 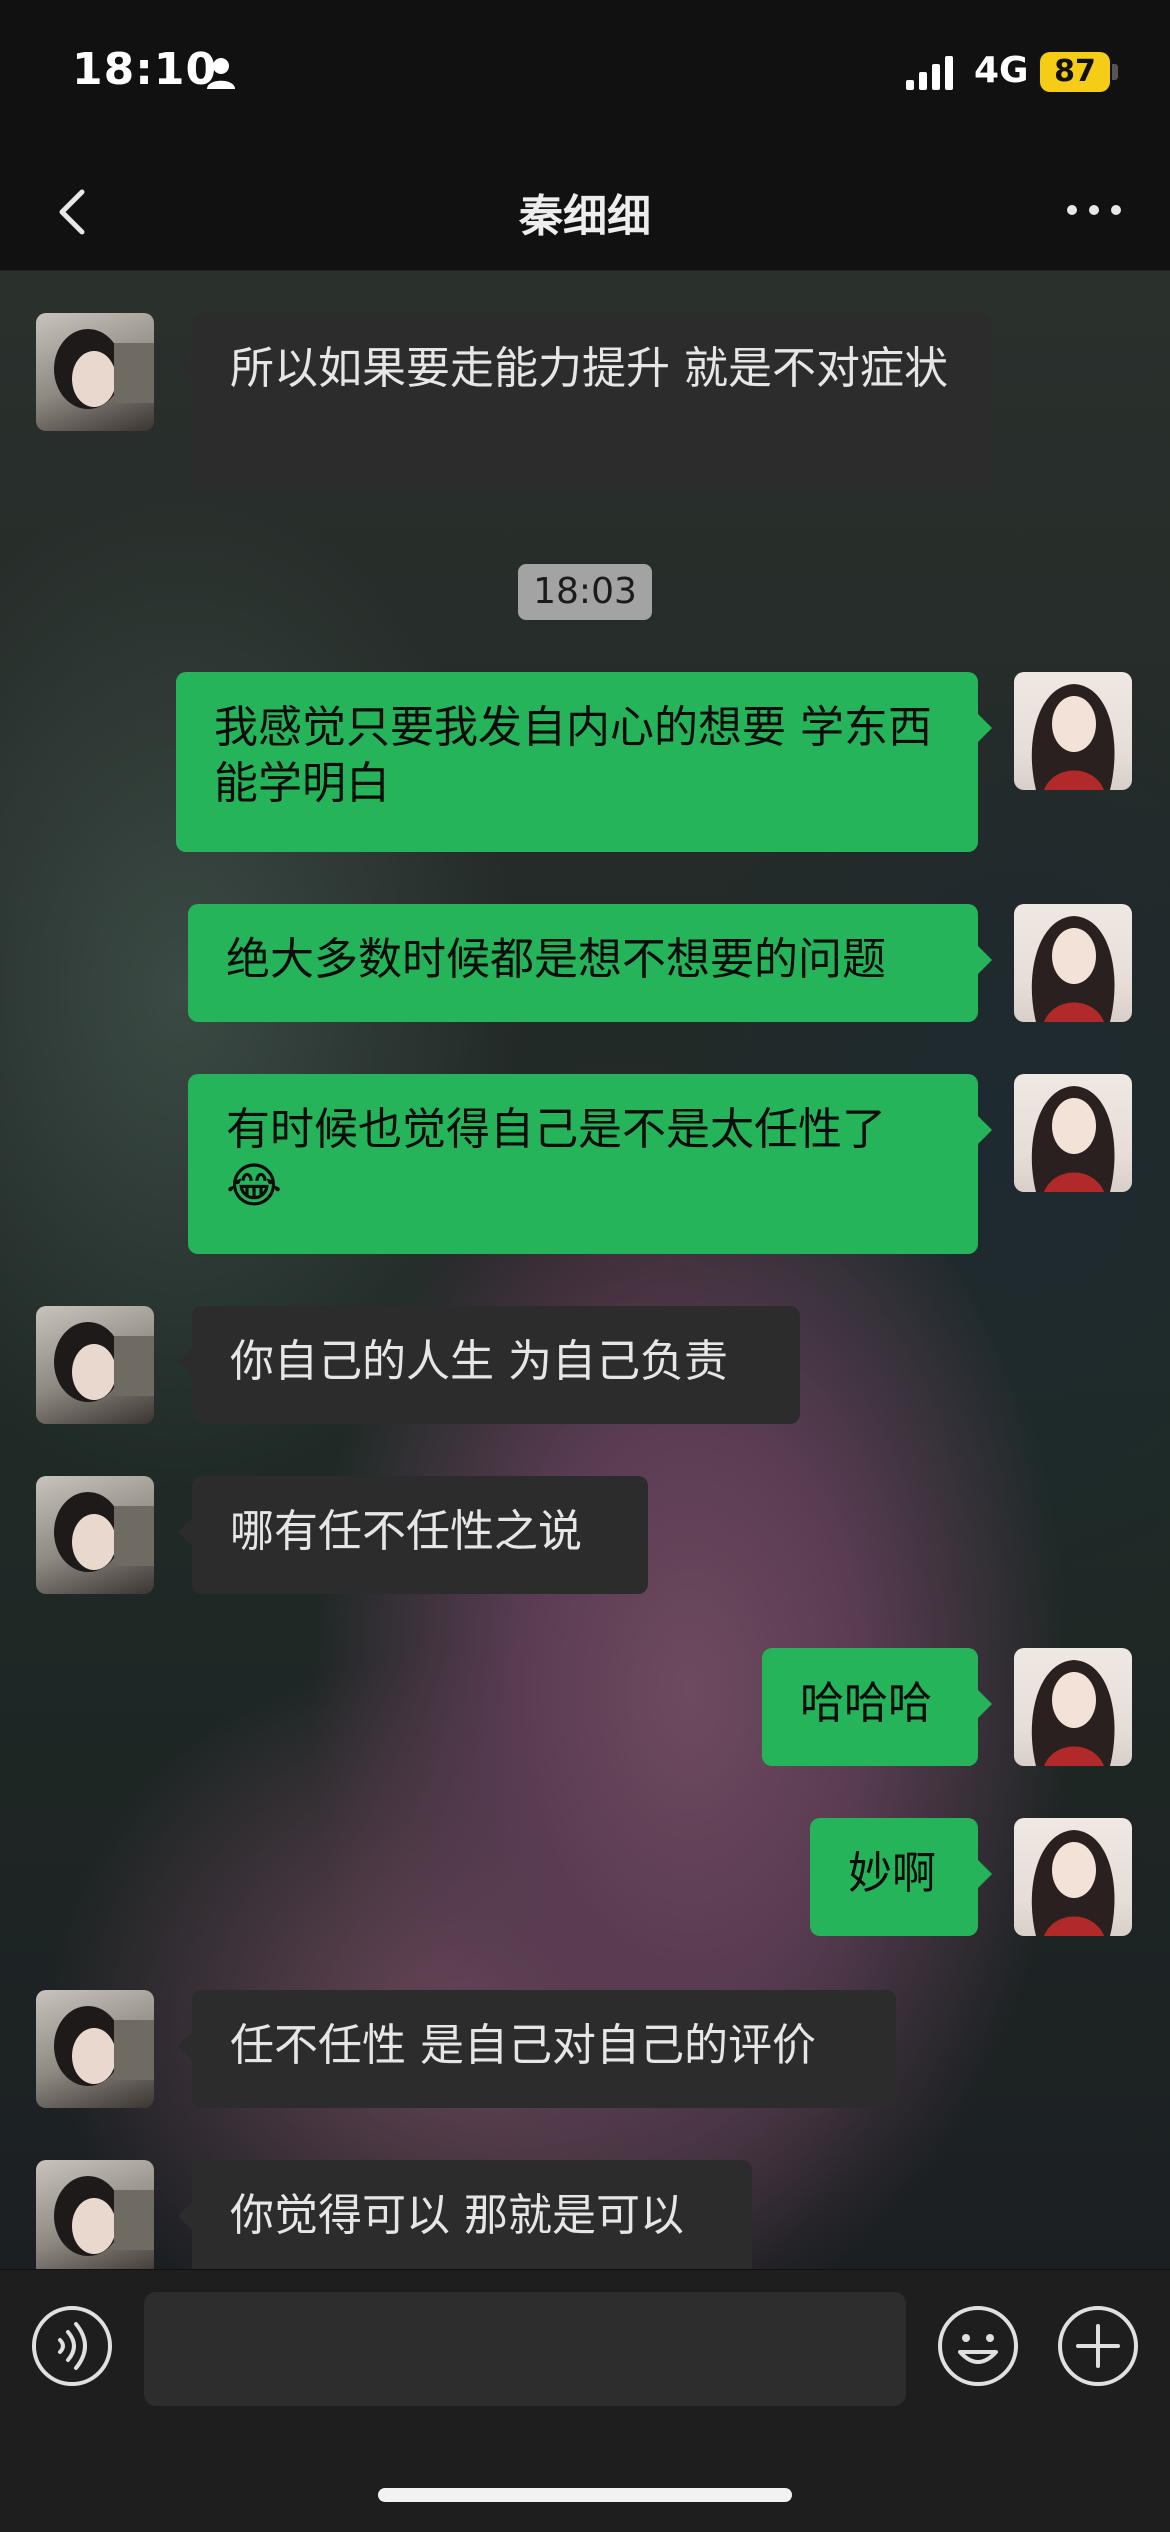 I want to click on message-bubble-outgoing: 绝大多数时候都是想不想要的问题, so click(x=590, y=963).